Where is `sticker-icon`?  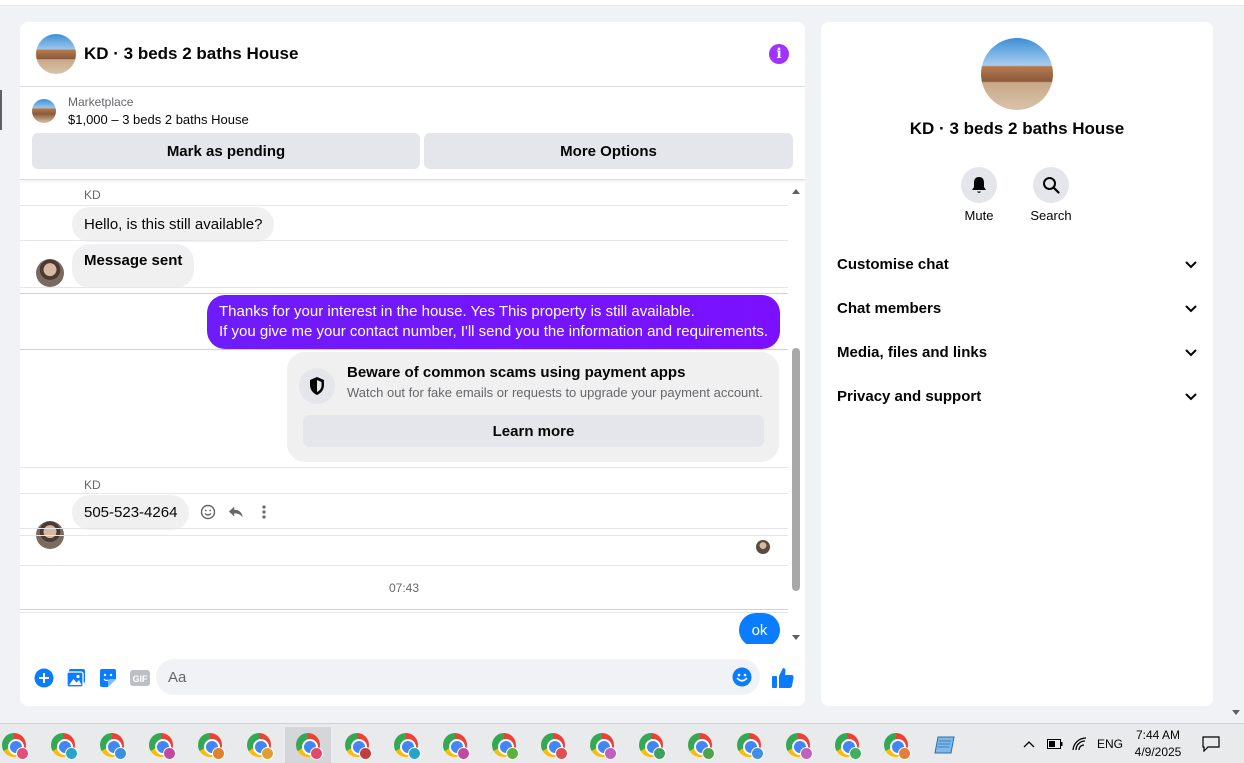
sticker-icon is located at coordinates (108, 678).